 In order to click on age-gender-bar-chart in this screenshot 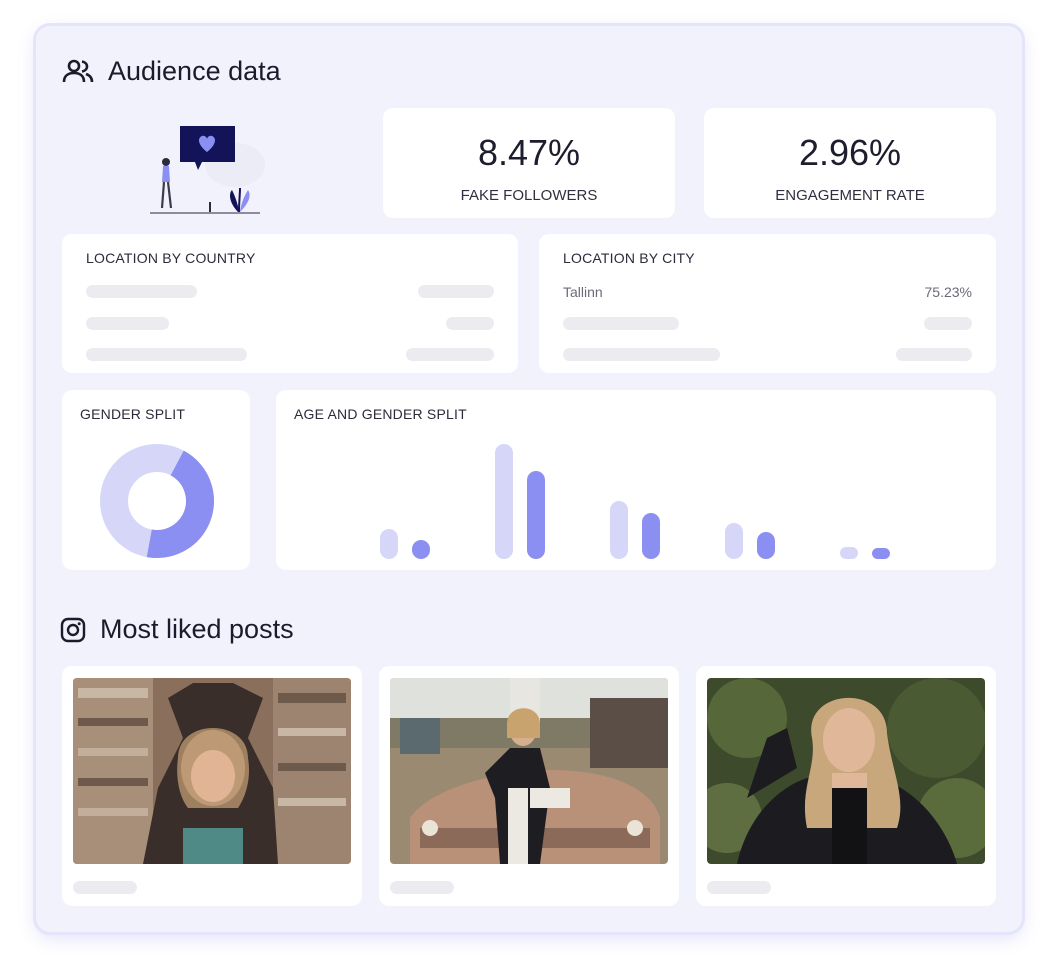, I will do `click(635, 501)`.